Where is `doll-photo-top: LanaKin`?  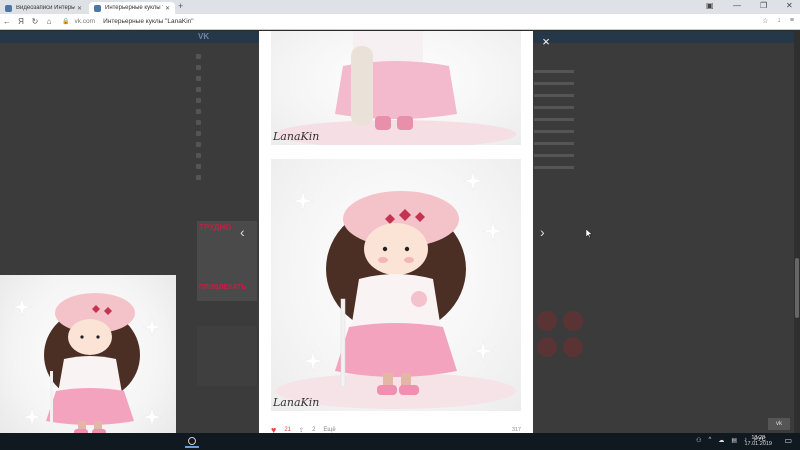
doll-photo-top: LanaKin is located at coordinates (396, 88).